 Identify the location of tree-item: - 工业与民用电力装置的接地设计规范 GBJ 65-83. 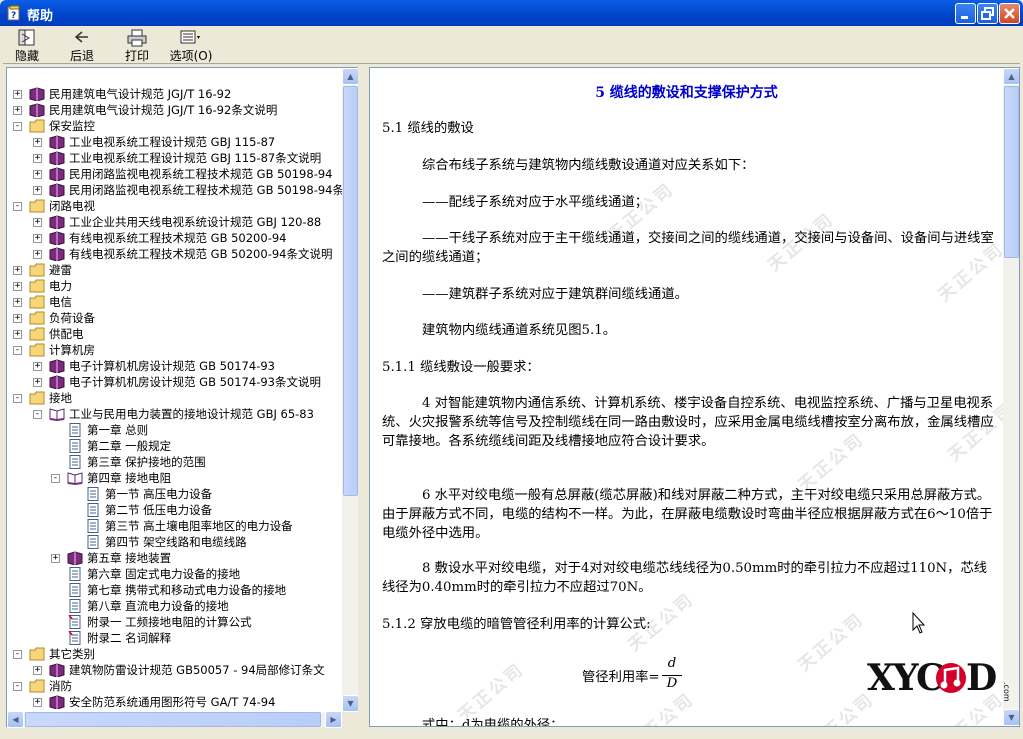
(174, 414).